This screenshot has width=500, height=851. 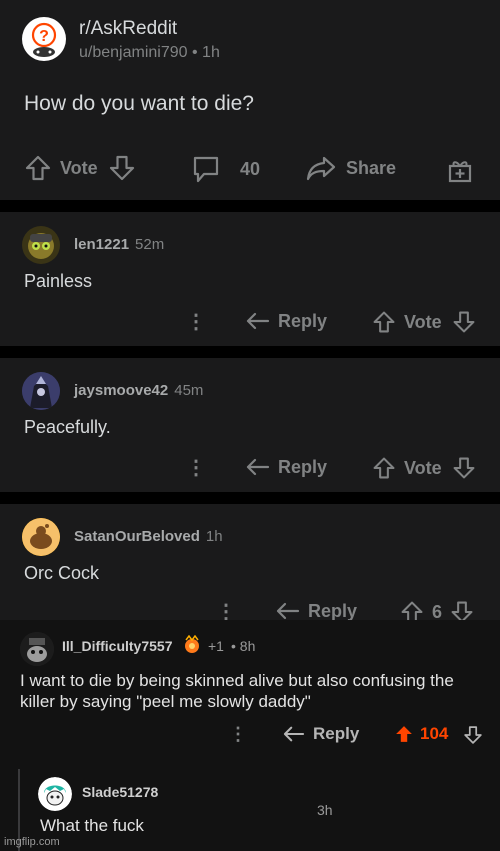 I want to click on comment-body: Orc Cock, so click(x=62, y=573).